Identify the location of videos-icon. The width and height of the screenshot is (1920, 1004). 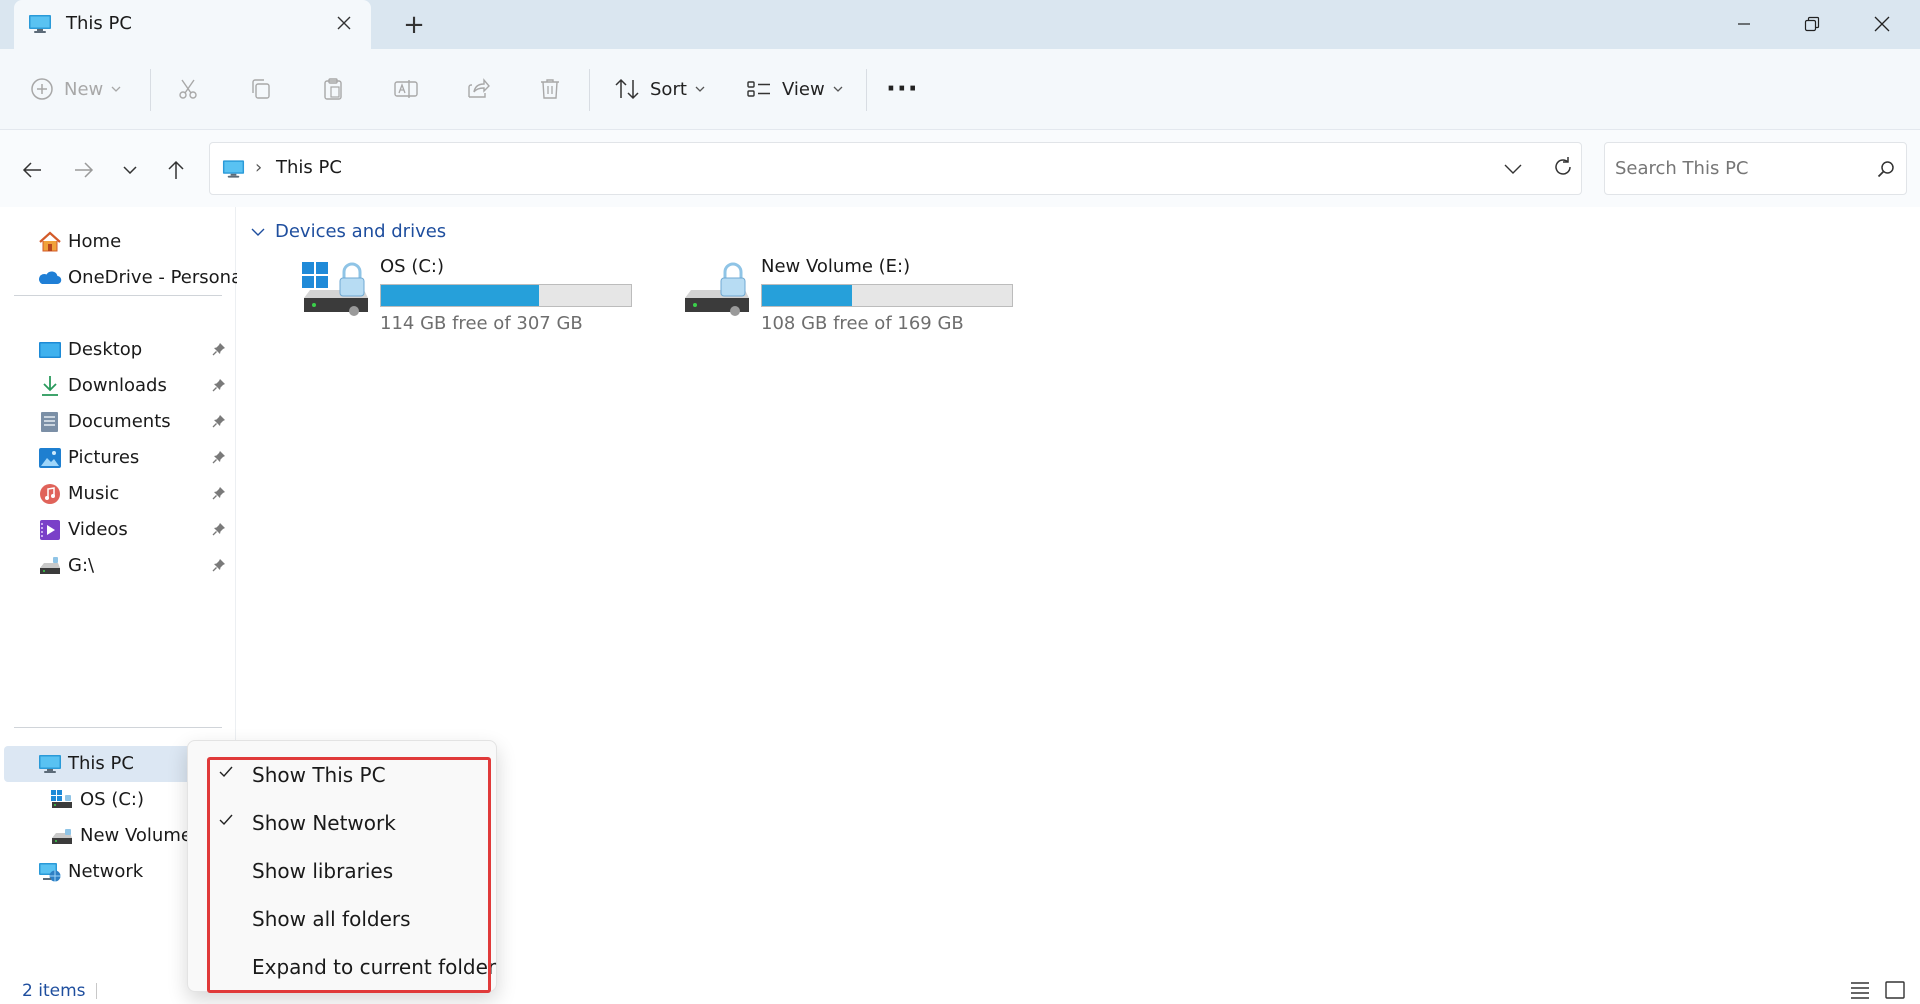
(50, 530).